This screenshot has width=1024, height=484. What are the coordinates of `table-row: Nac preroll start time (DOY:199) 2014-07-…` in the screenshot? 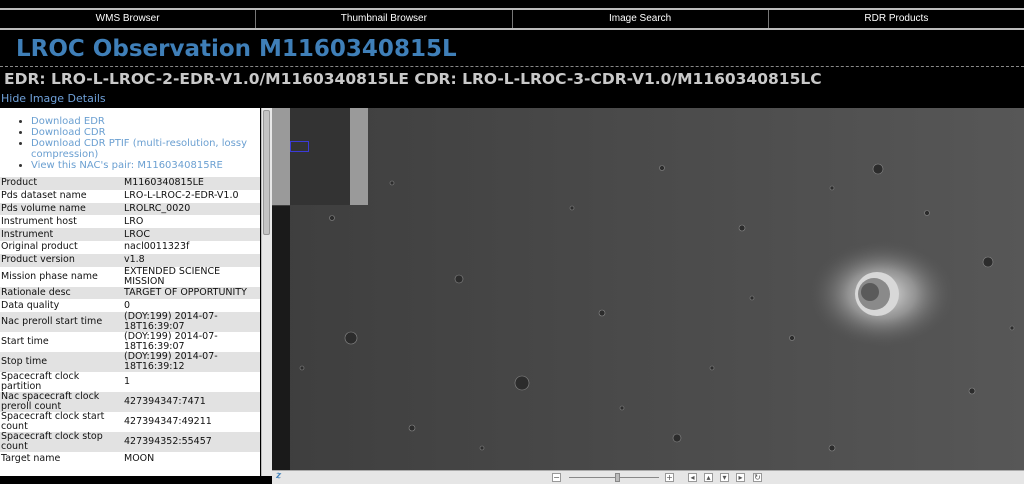 It's located at (130, 322).